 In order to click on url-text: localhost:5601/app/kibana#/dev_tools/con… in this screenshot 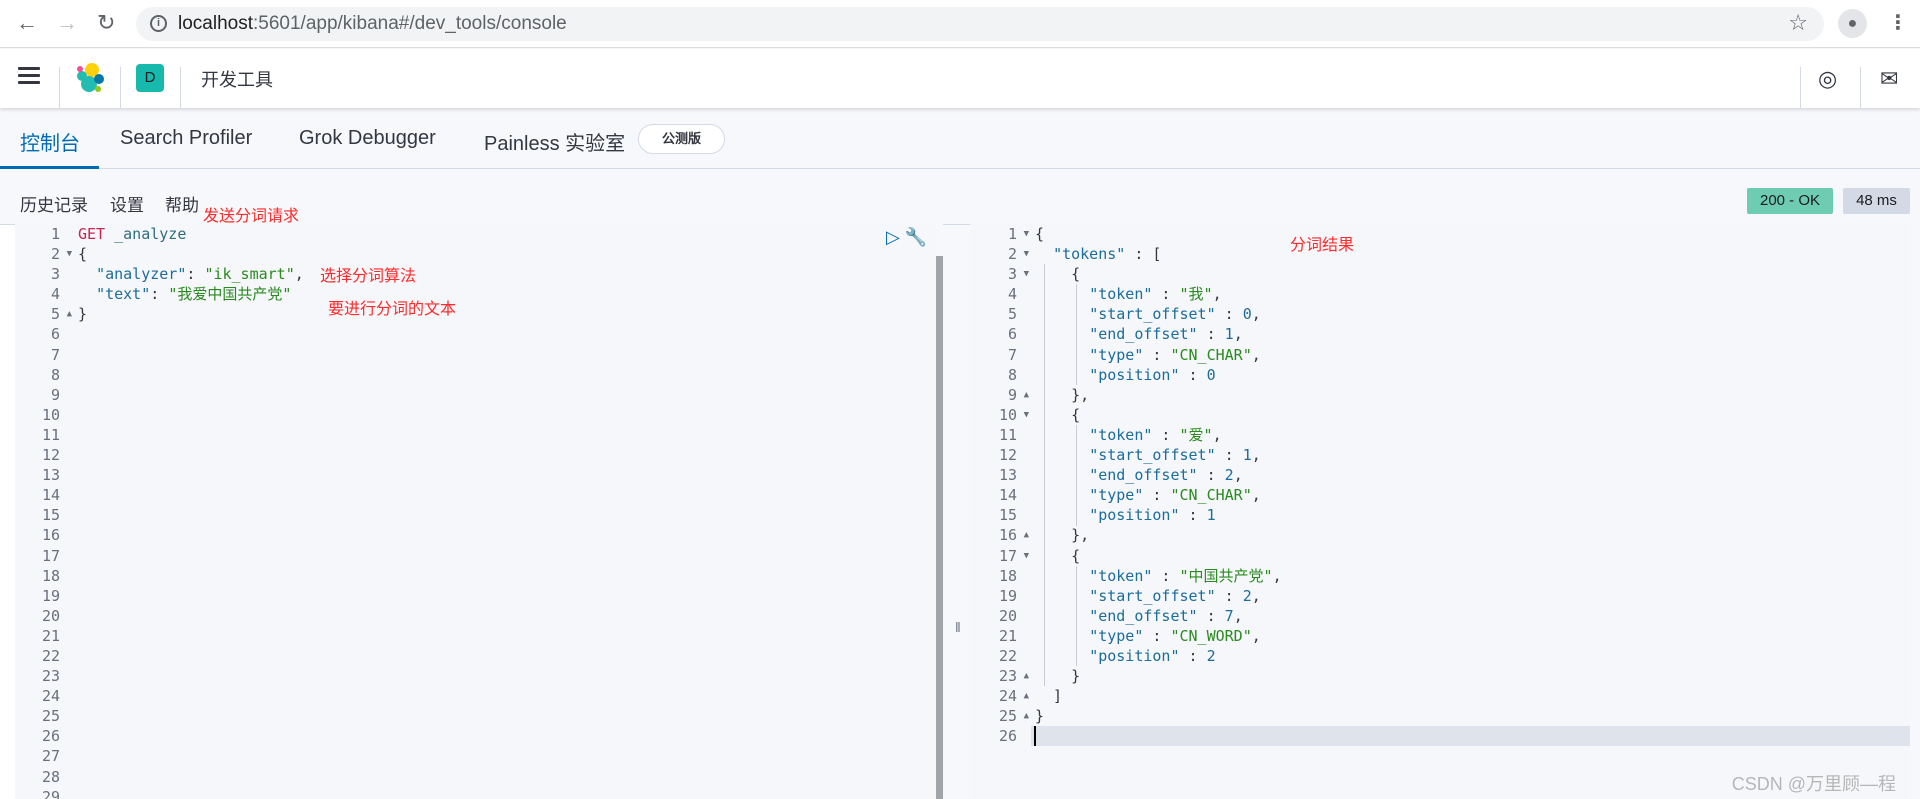, I will do `click(372, 24)`.